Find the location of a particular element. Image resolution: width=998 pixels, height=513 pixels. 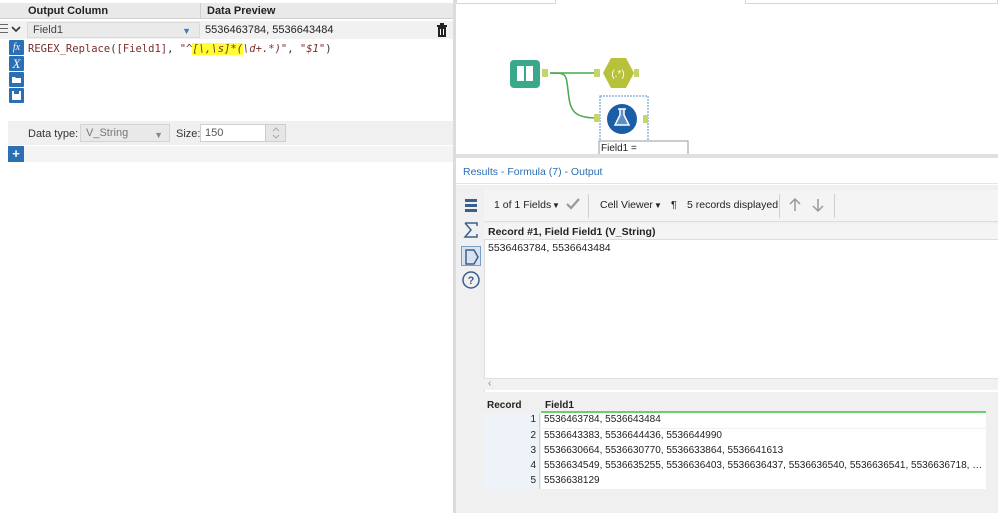

cell-viewer-icon is located at coordinates (471, 256).